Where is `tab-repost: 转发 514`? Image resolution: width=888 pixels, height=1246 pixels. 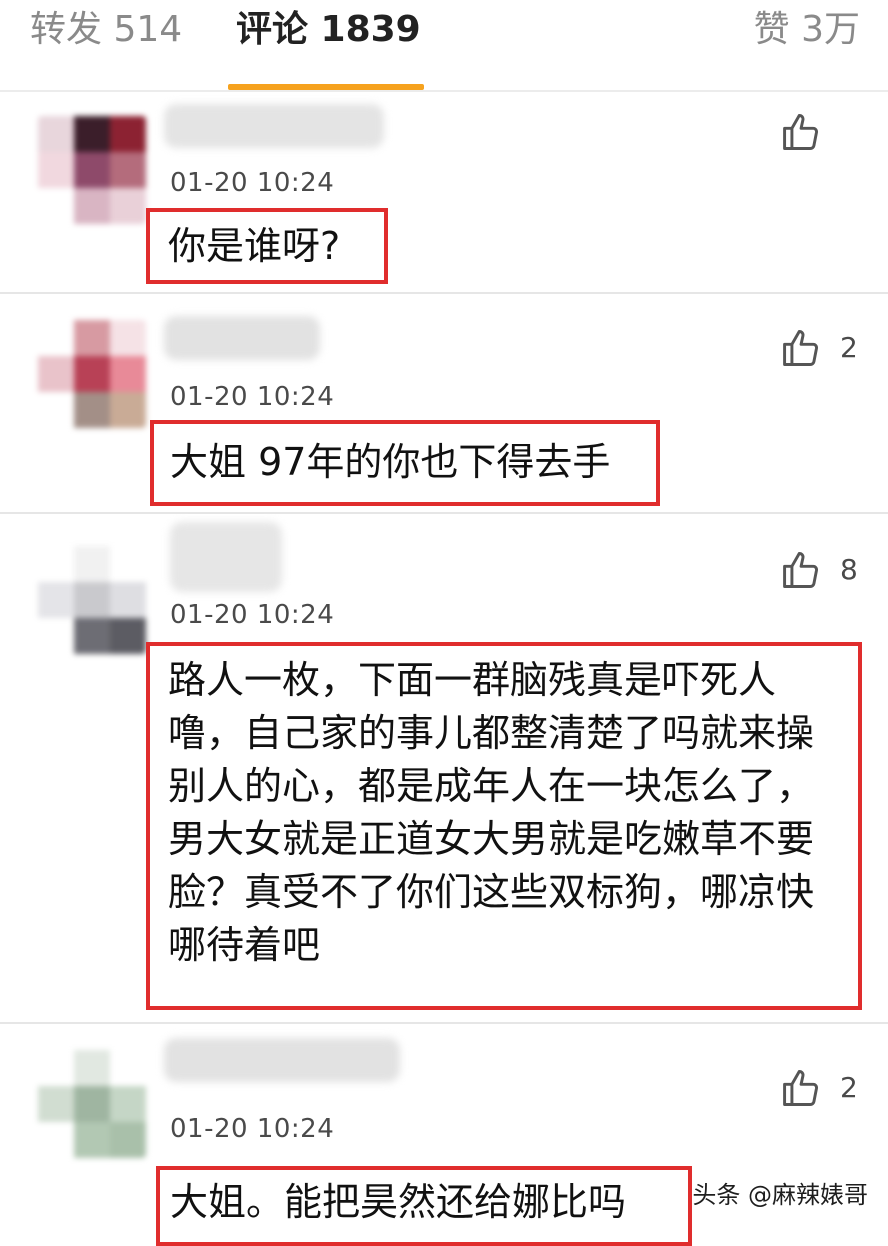
tab-repost: 转发 514 is located at coordinates (106, 30).